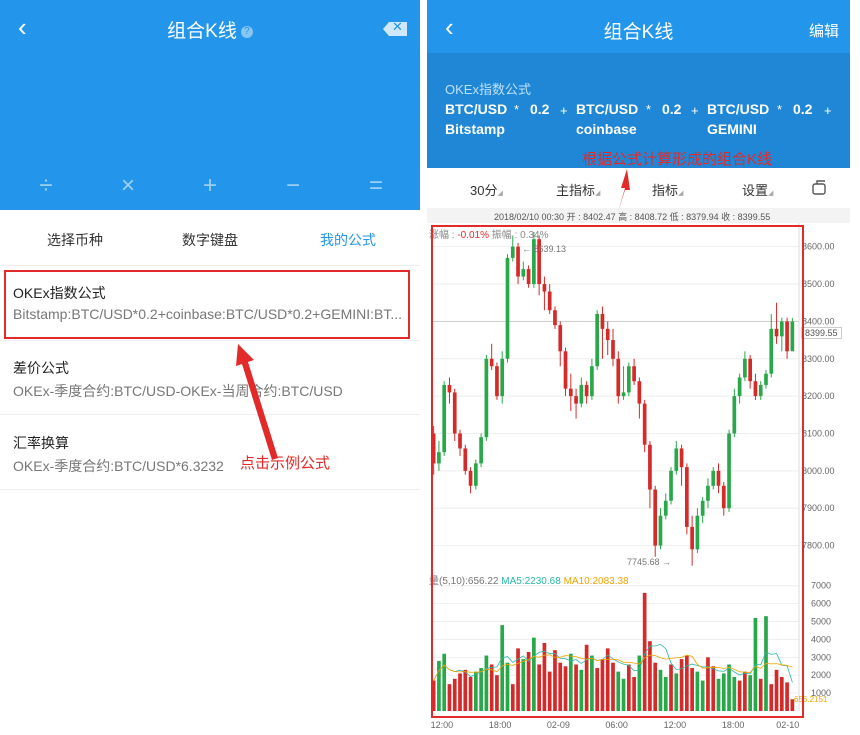 This screenshot has width=860, height=735. Describe the element at coordinates (128, 186) in the screenshot. I see `multiply-key: ×` at that location.